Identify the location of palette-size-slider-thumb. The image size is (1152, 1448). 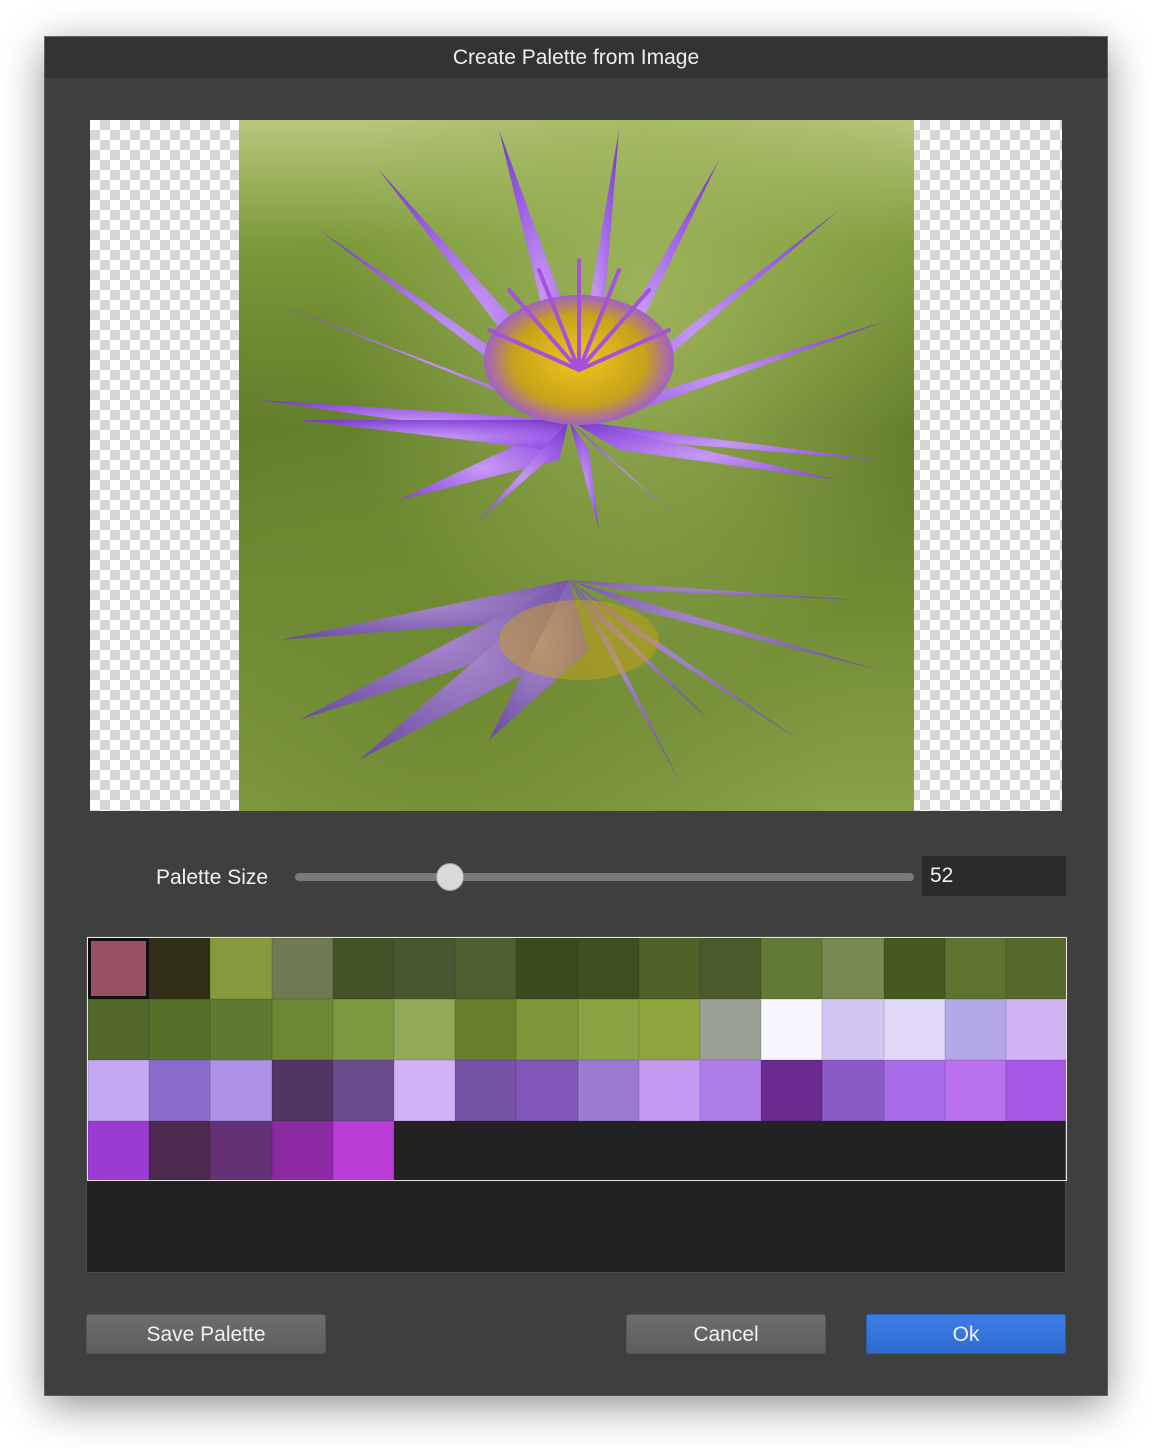
(449, 877).